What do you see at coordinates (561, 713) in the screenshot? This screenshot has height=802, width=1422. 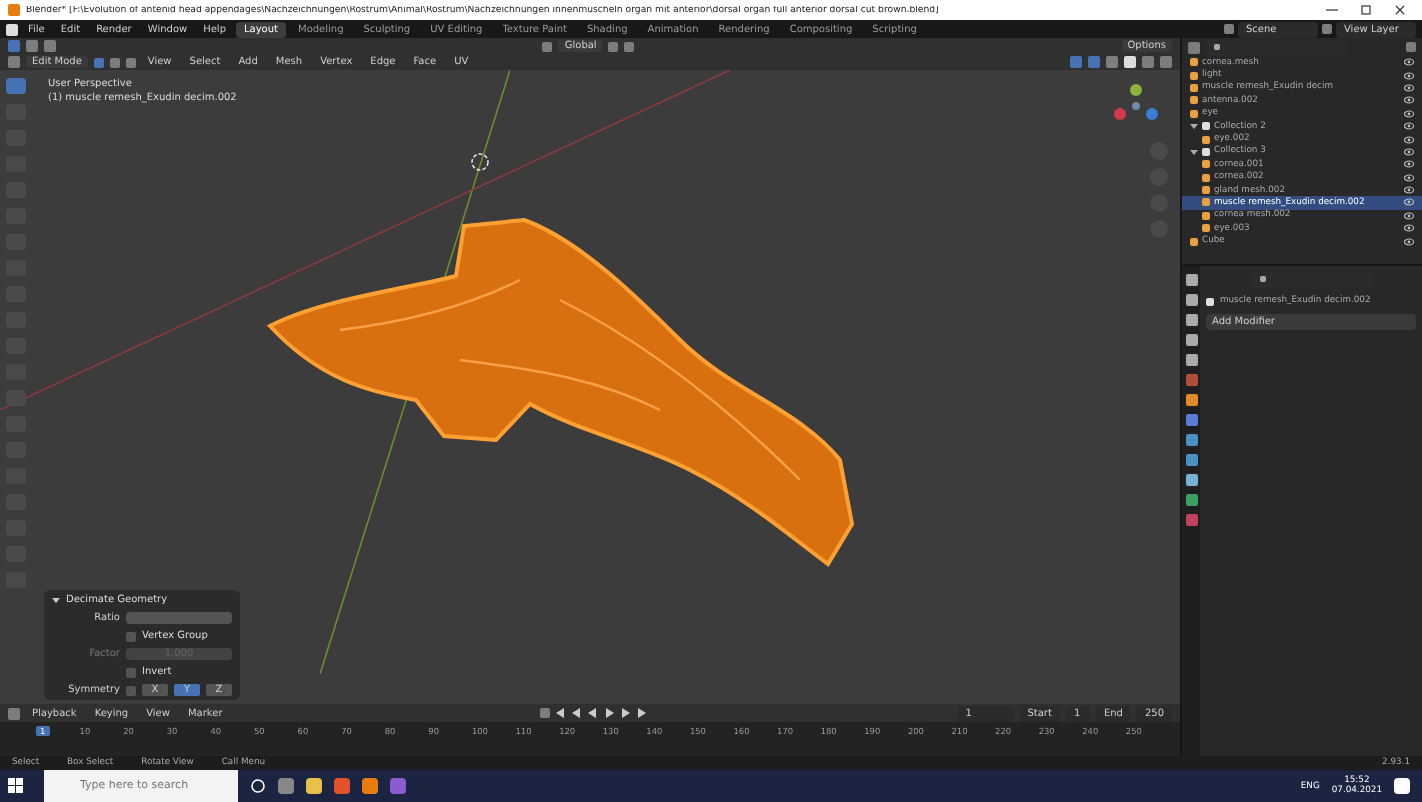 I see `jump-start-icon` at bounding box center [561, 713].